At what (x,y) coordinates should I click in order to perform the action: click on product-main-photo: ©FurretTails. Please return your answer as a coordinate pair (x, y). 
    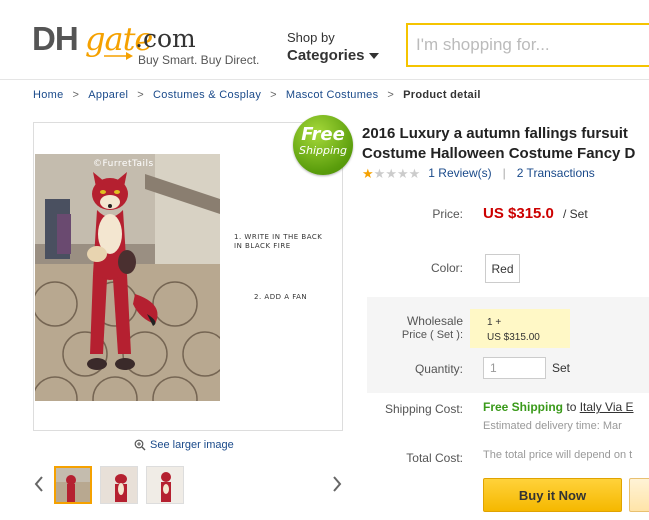
    Looking at the image, I should click on (127, 277).